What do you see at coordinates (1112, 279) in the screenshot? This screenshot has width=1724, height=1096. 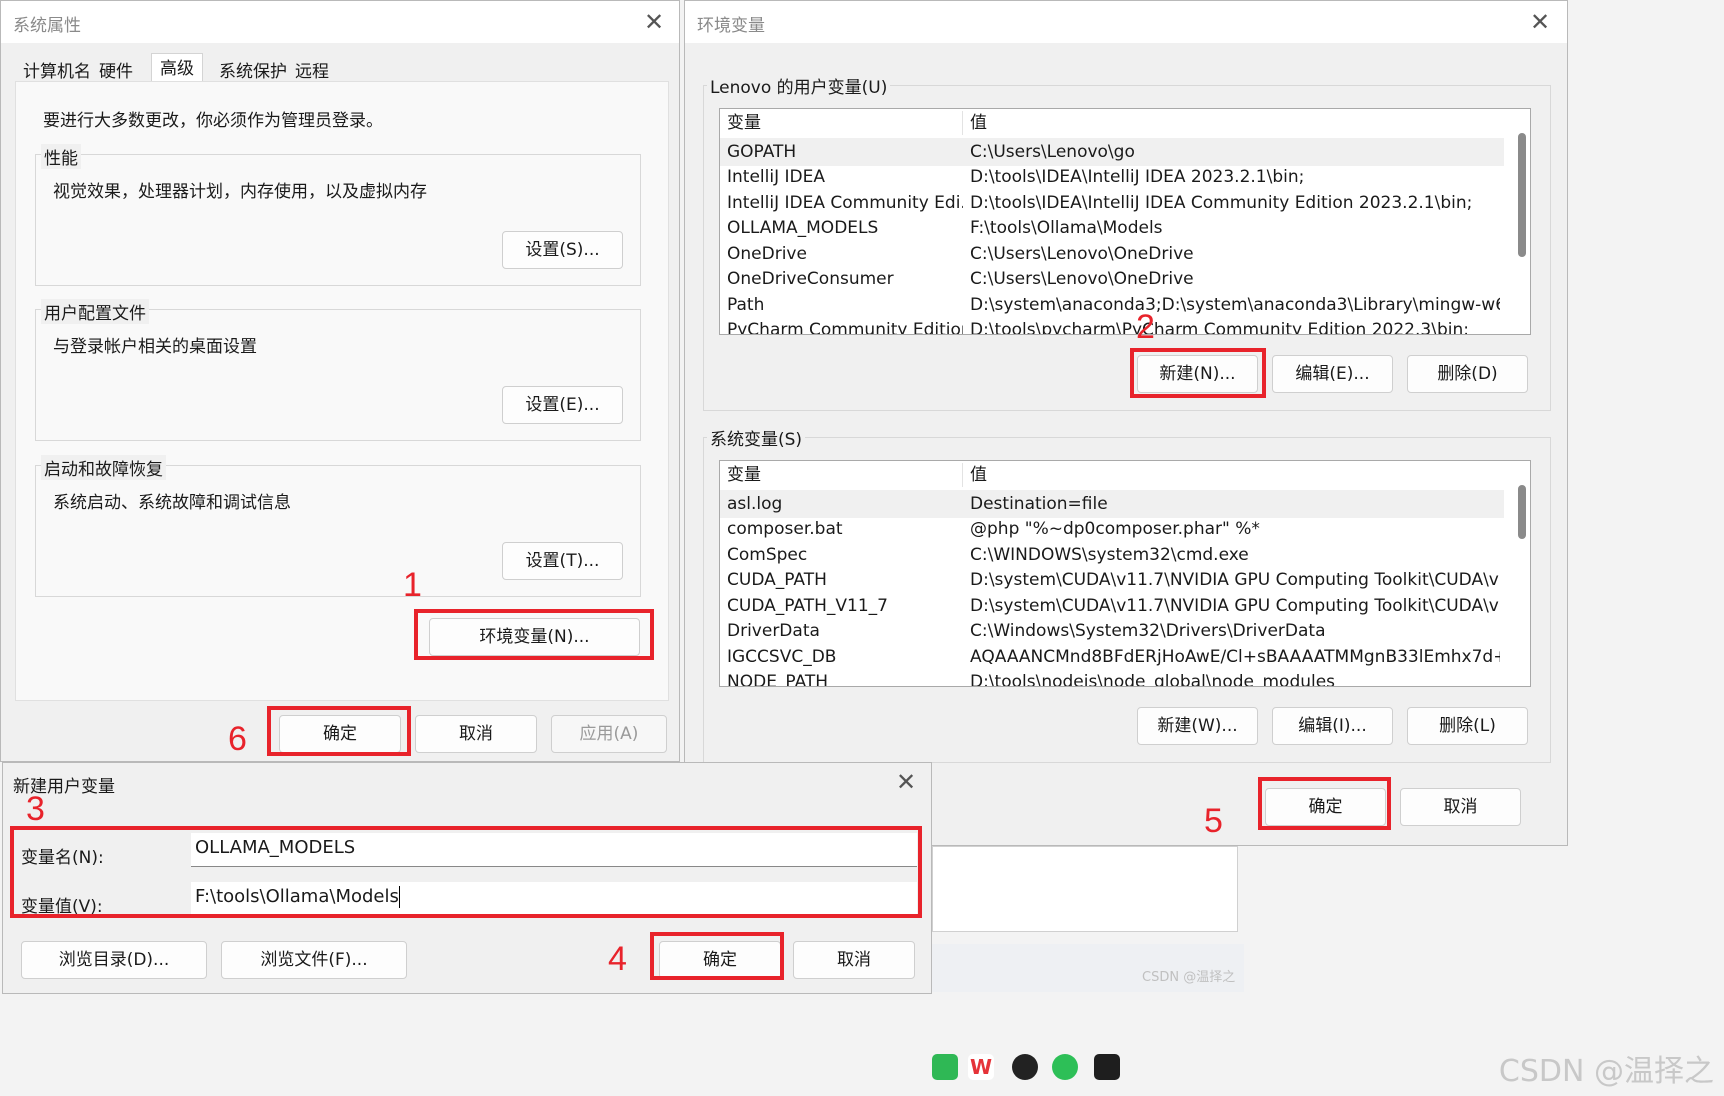 I see `list-item: OneDriveConsumer C:\Users\Lenovo\OneDrive` at bounding box center [1112, 279].